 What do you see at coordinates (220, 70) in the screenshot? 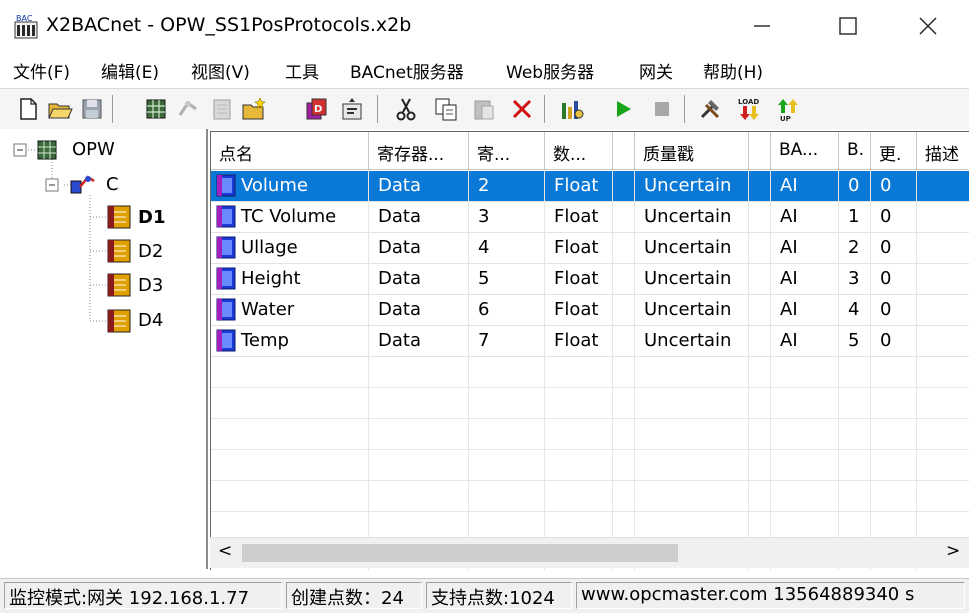
I see `menu-view: 视图(V)` at bounding box center [220, 70].